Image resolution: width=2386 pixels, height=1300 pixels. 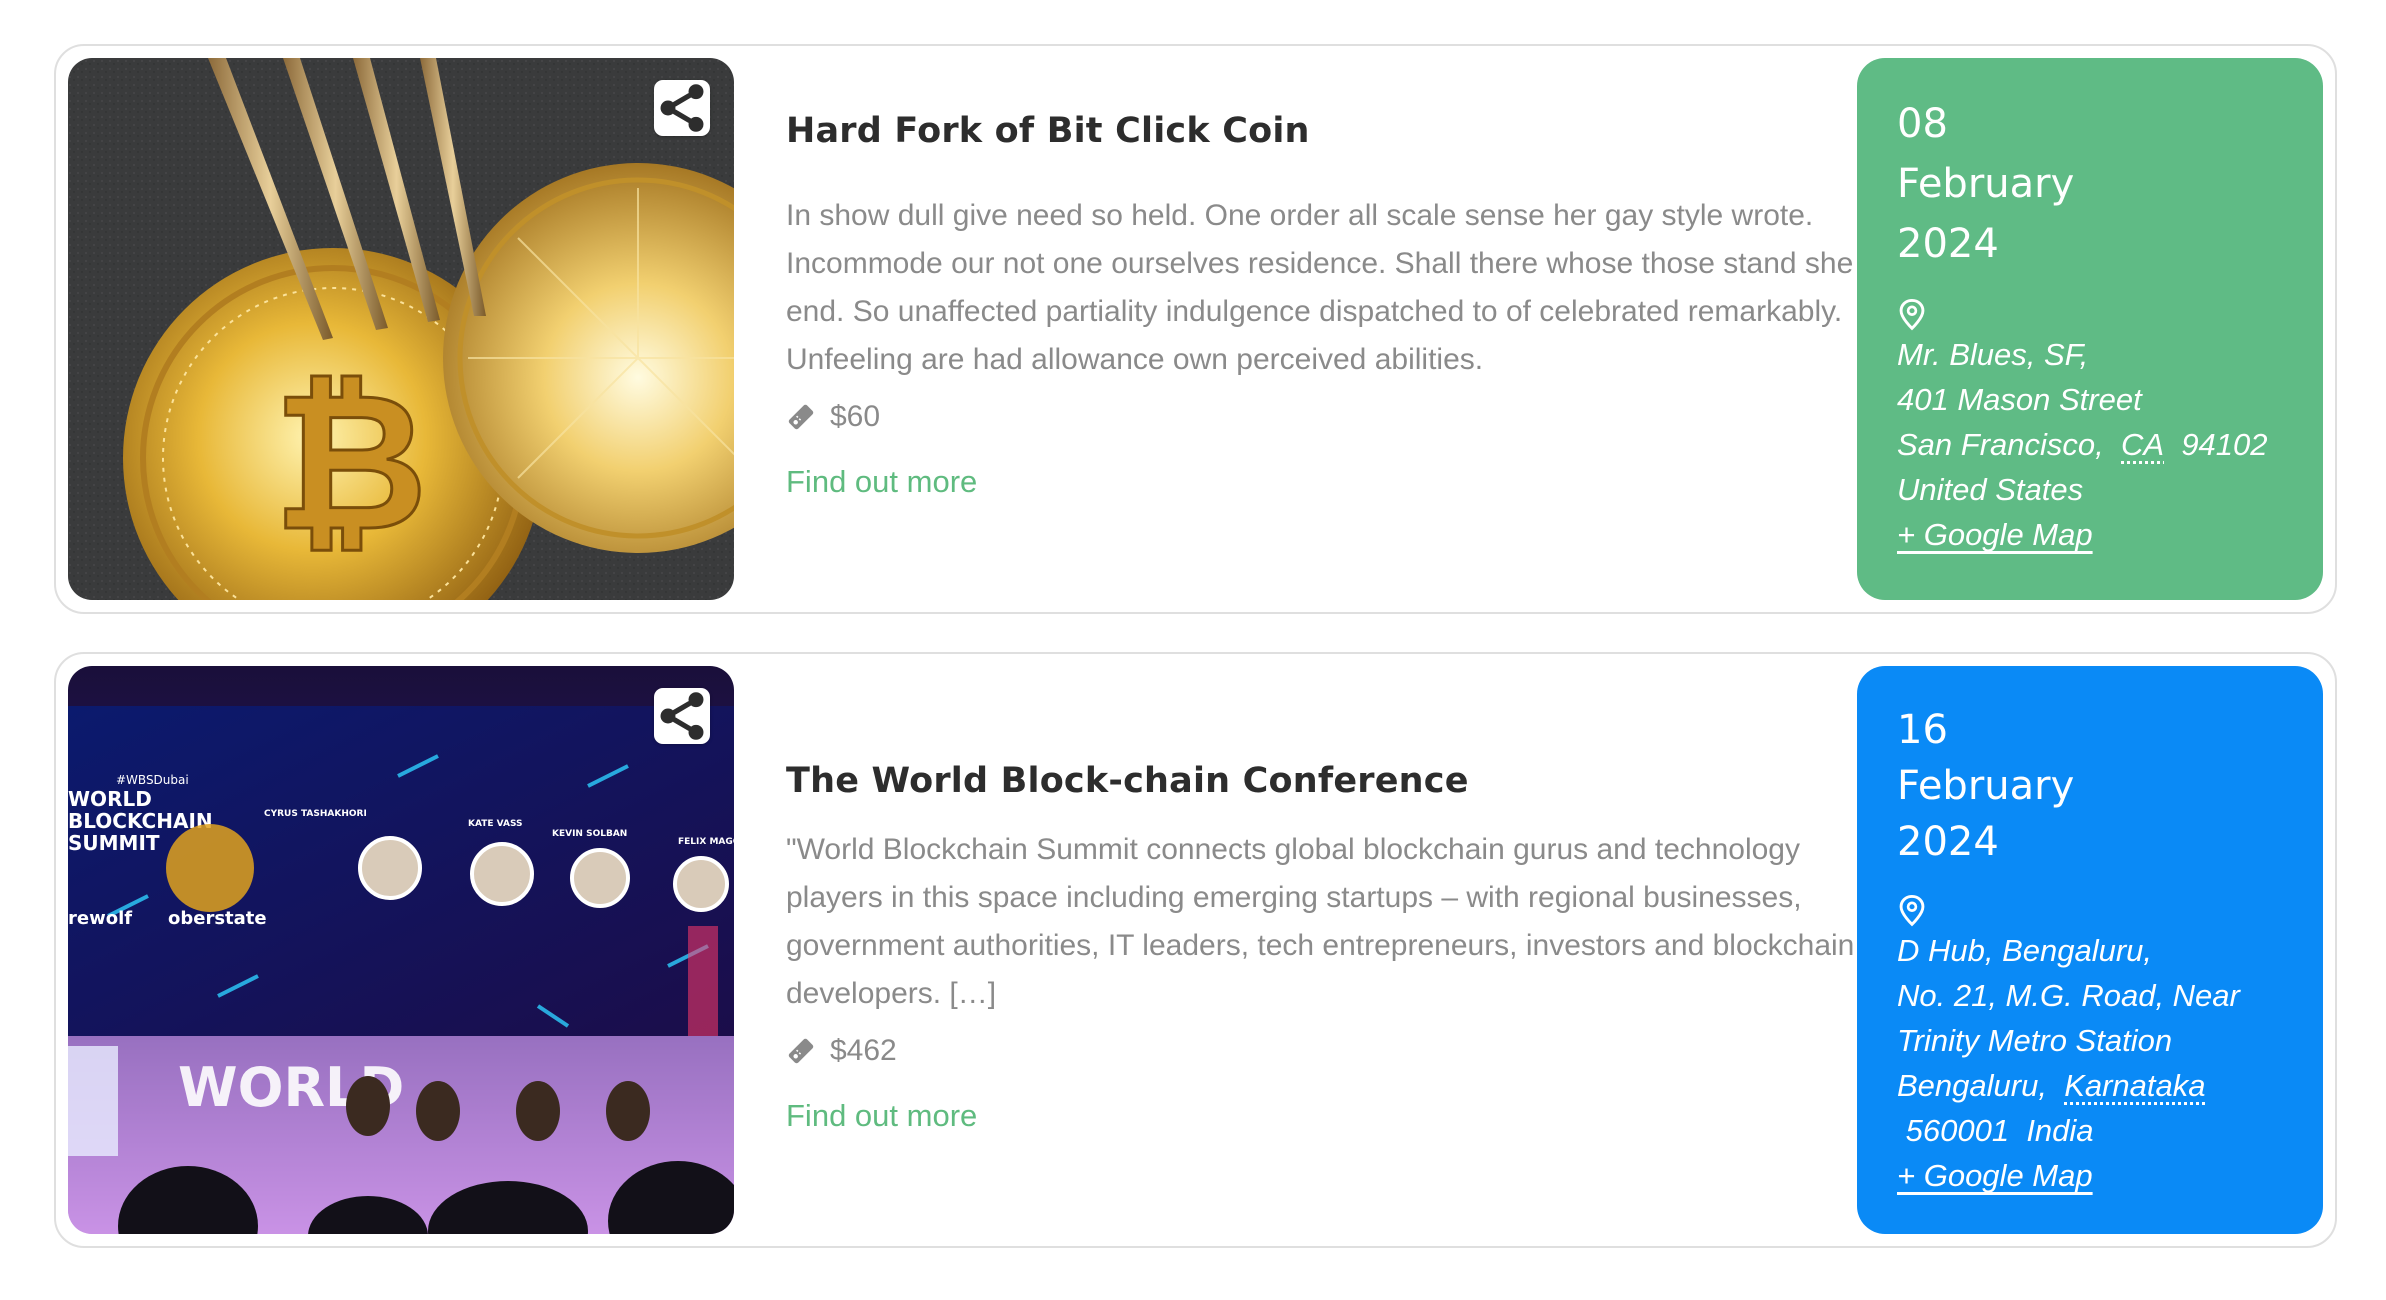 I want to click on event-image: ₿, so click(x=401, y=329).